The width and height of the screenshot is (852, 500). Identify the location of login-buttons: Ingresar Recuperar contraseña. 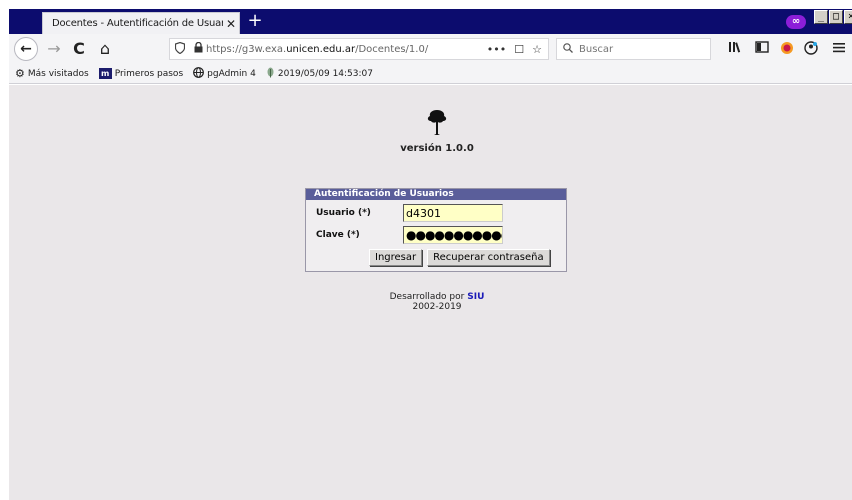
(459, 257).